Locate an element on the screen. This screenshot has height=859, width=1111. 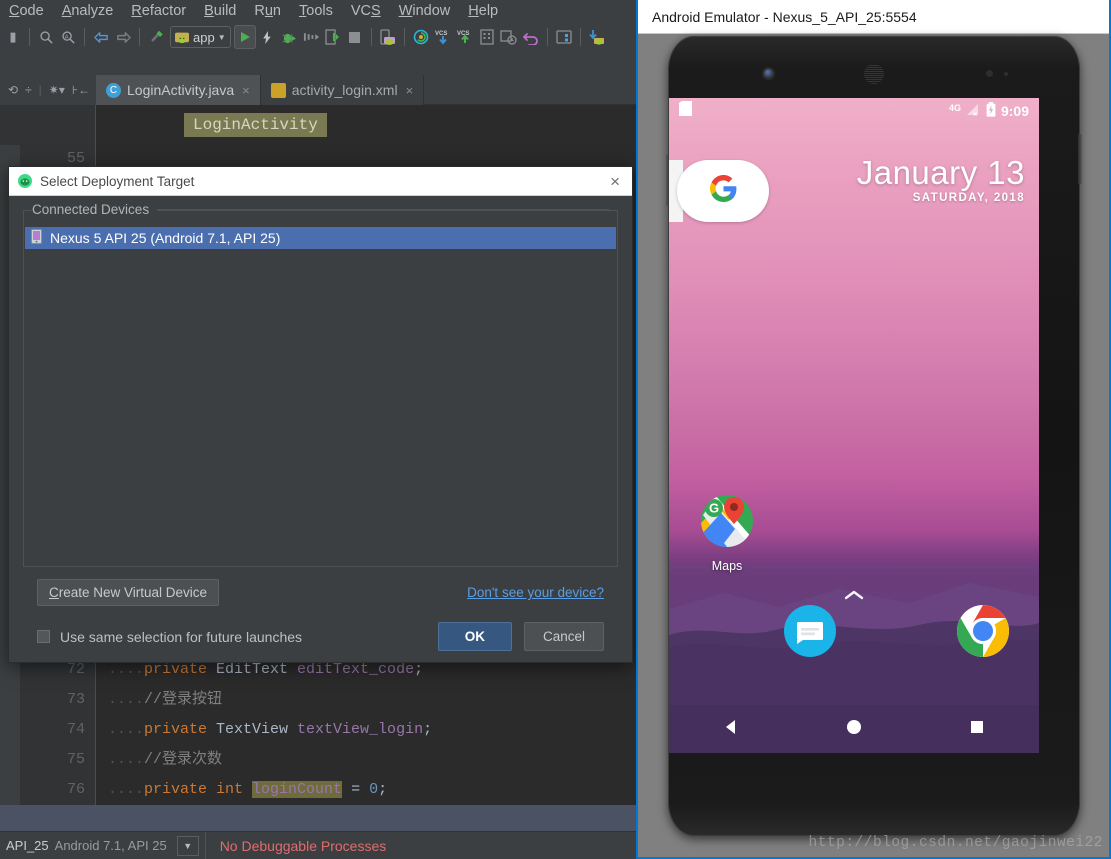
chrome-icon is located at coordinates (983, 633).